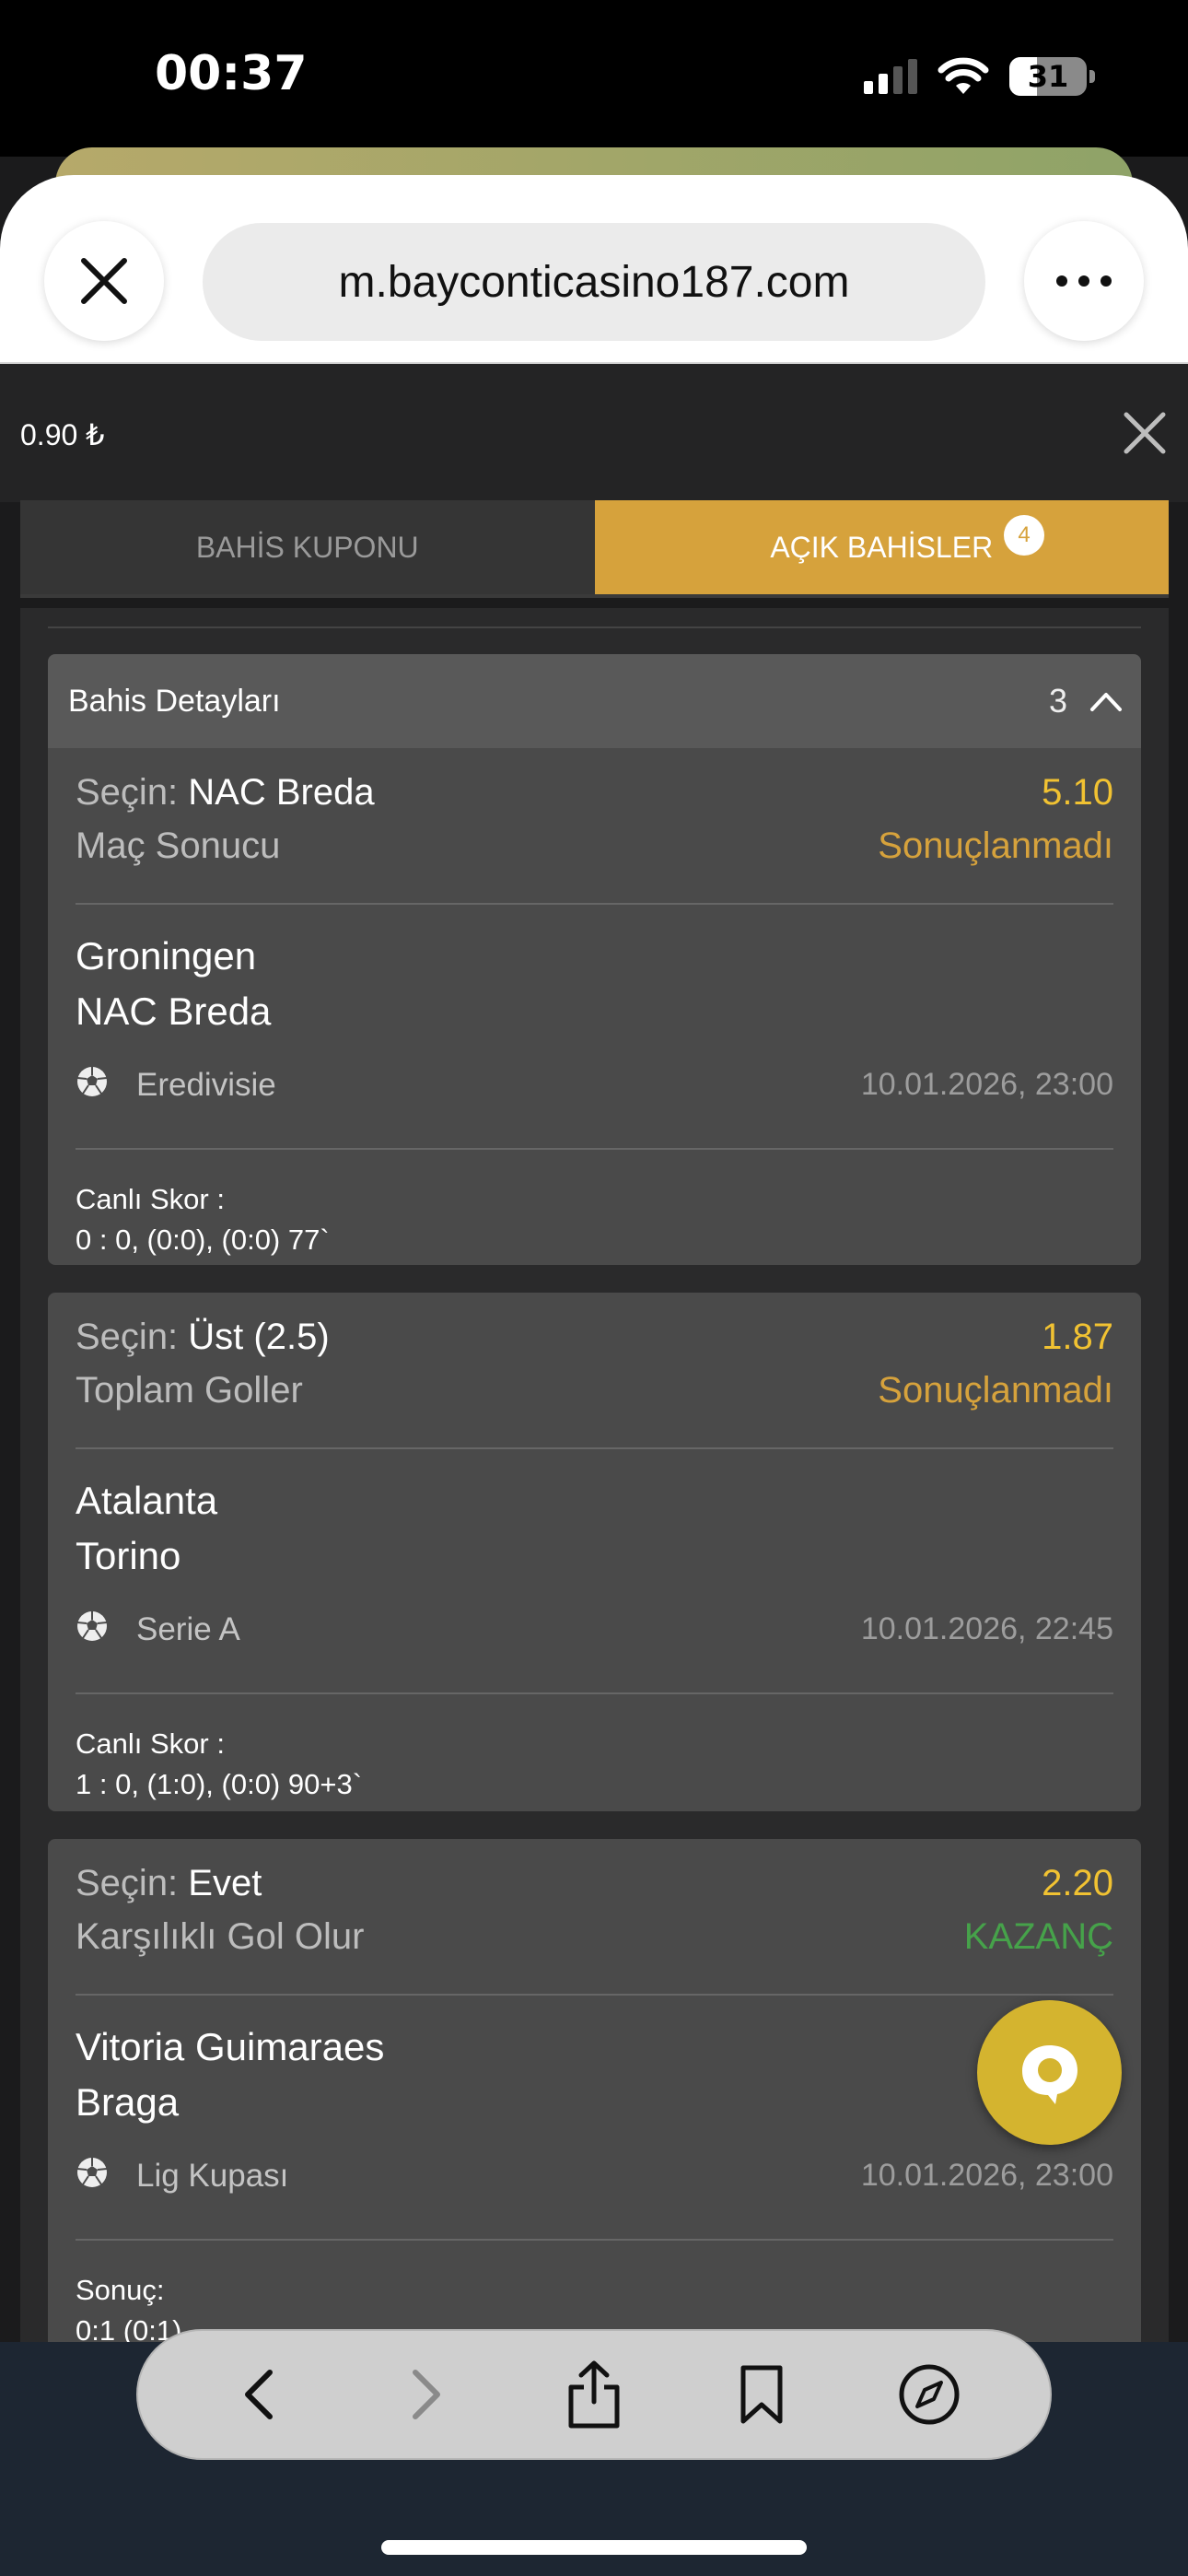  What do you see at coordinates (1077, 792) in the screenshot?
I see `odds: 5.10` at bounding box center [1077, 792].